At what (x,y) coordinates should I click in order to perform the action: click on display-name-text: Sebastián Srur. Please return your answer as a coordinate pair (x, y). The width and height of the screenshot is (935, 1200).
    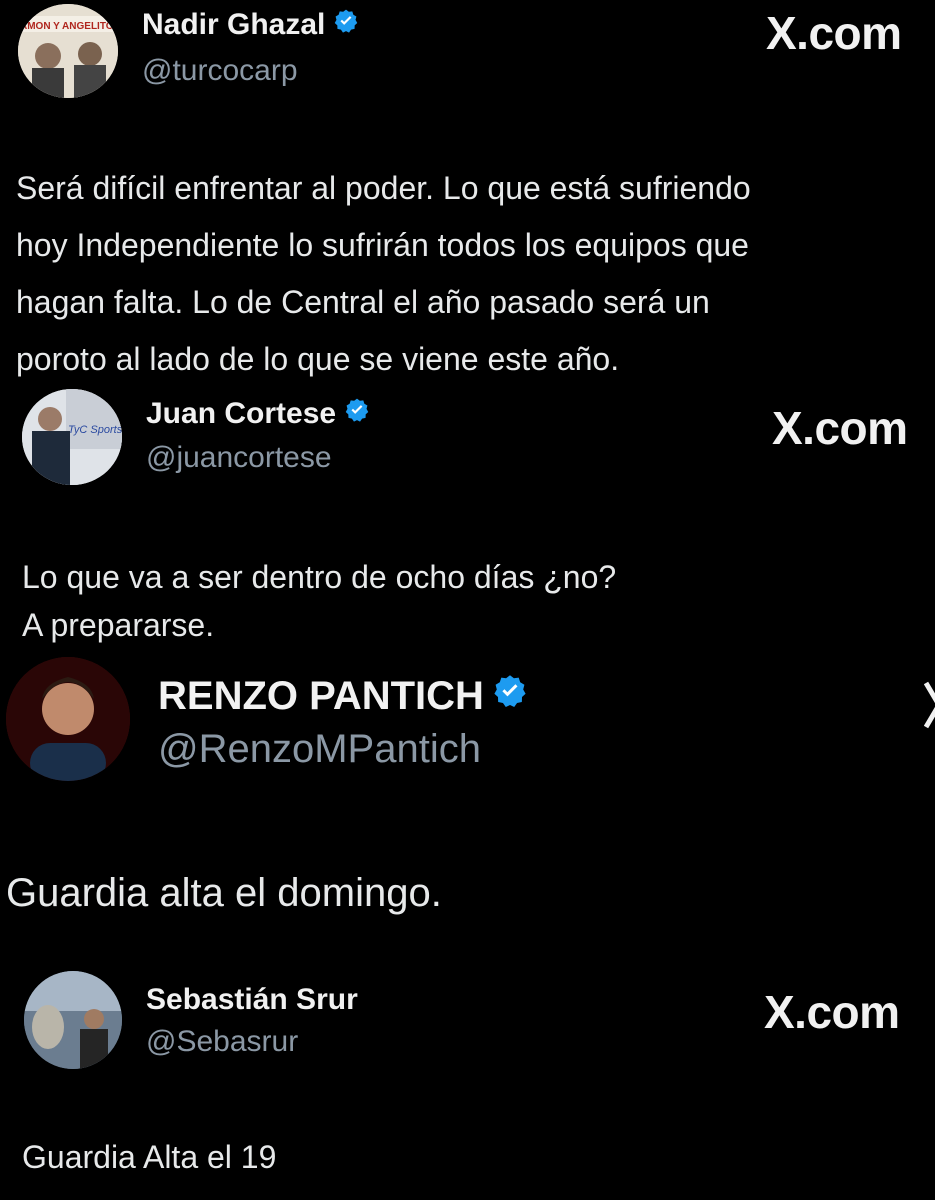
    Looking at the image, I should click on (252, 1000).